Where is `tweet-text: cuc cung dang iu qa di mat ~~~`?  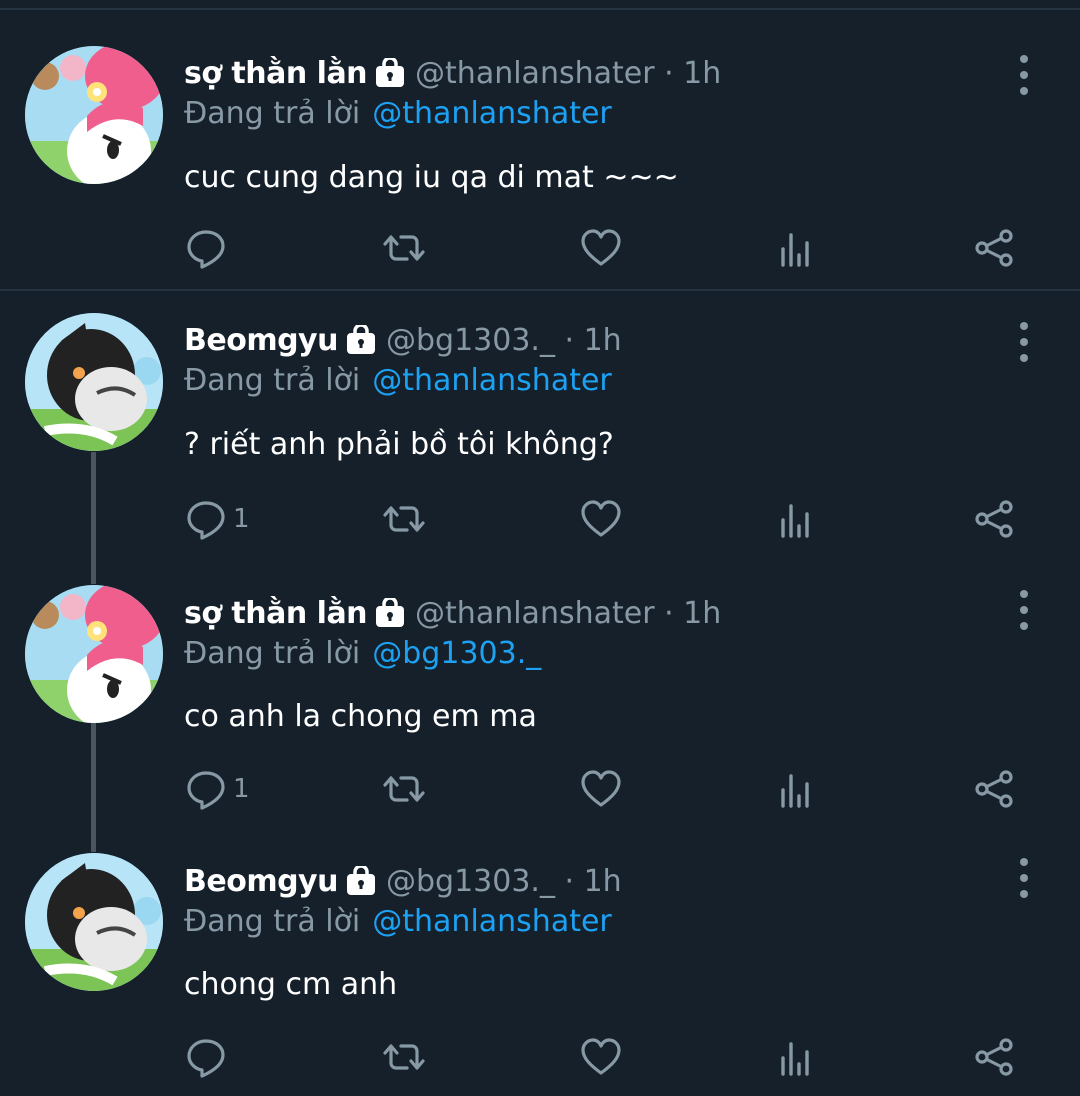 tweet-text: cuc cung dang iu qa di mat ~~~ is located at coordinates (431, 177).